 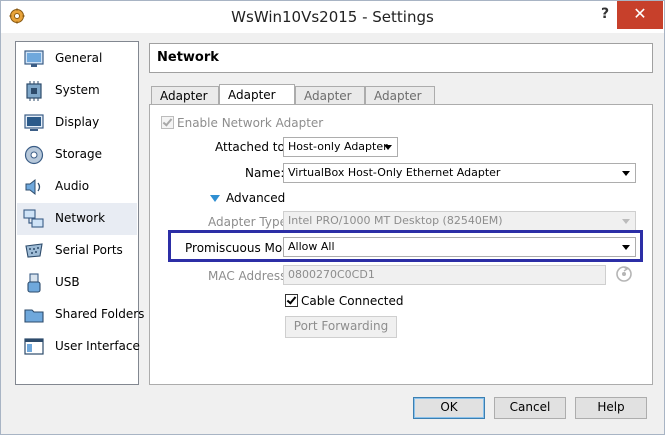 What do you see at coordinates (33, 187) in the screenshot?
I see `audio-icon` at bounding box center [33, 187].